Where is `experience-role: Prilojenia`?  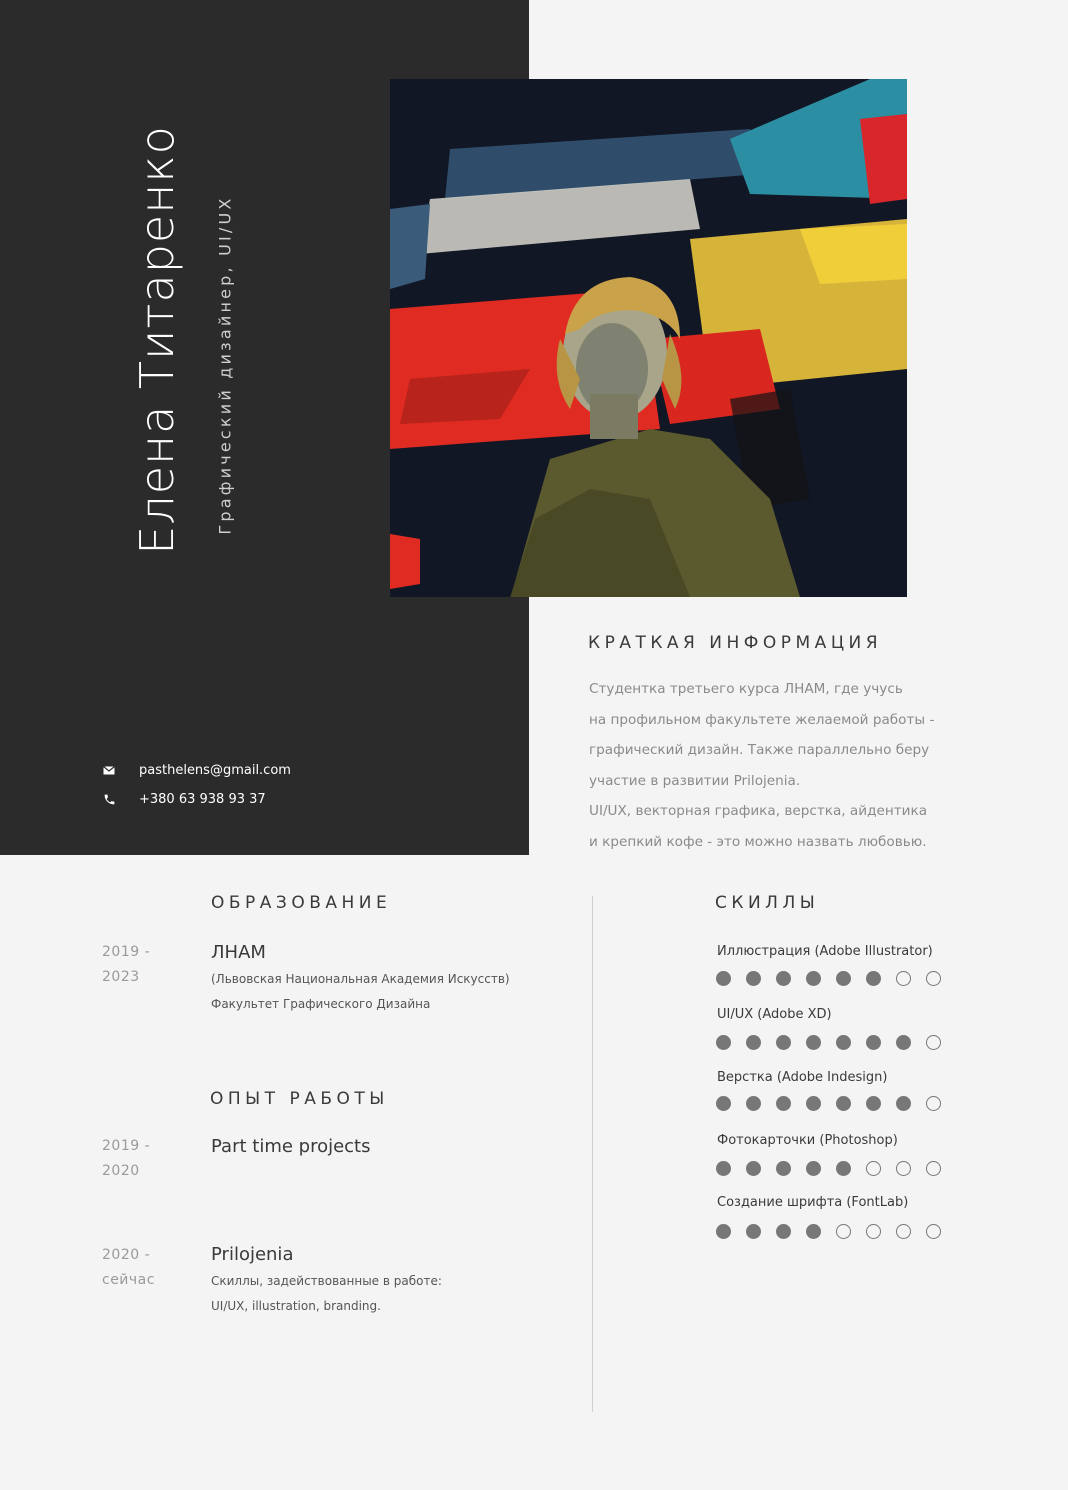 experience-role: Prilojenia is located at coordinates (252, 1254).